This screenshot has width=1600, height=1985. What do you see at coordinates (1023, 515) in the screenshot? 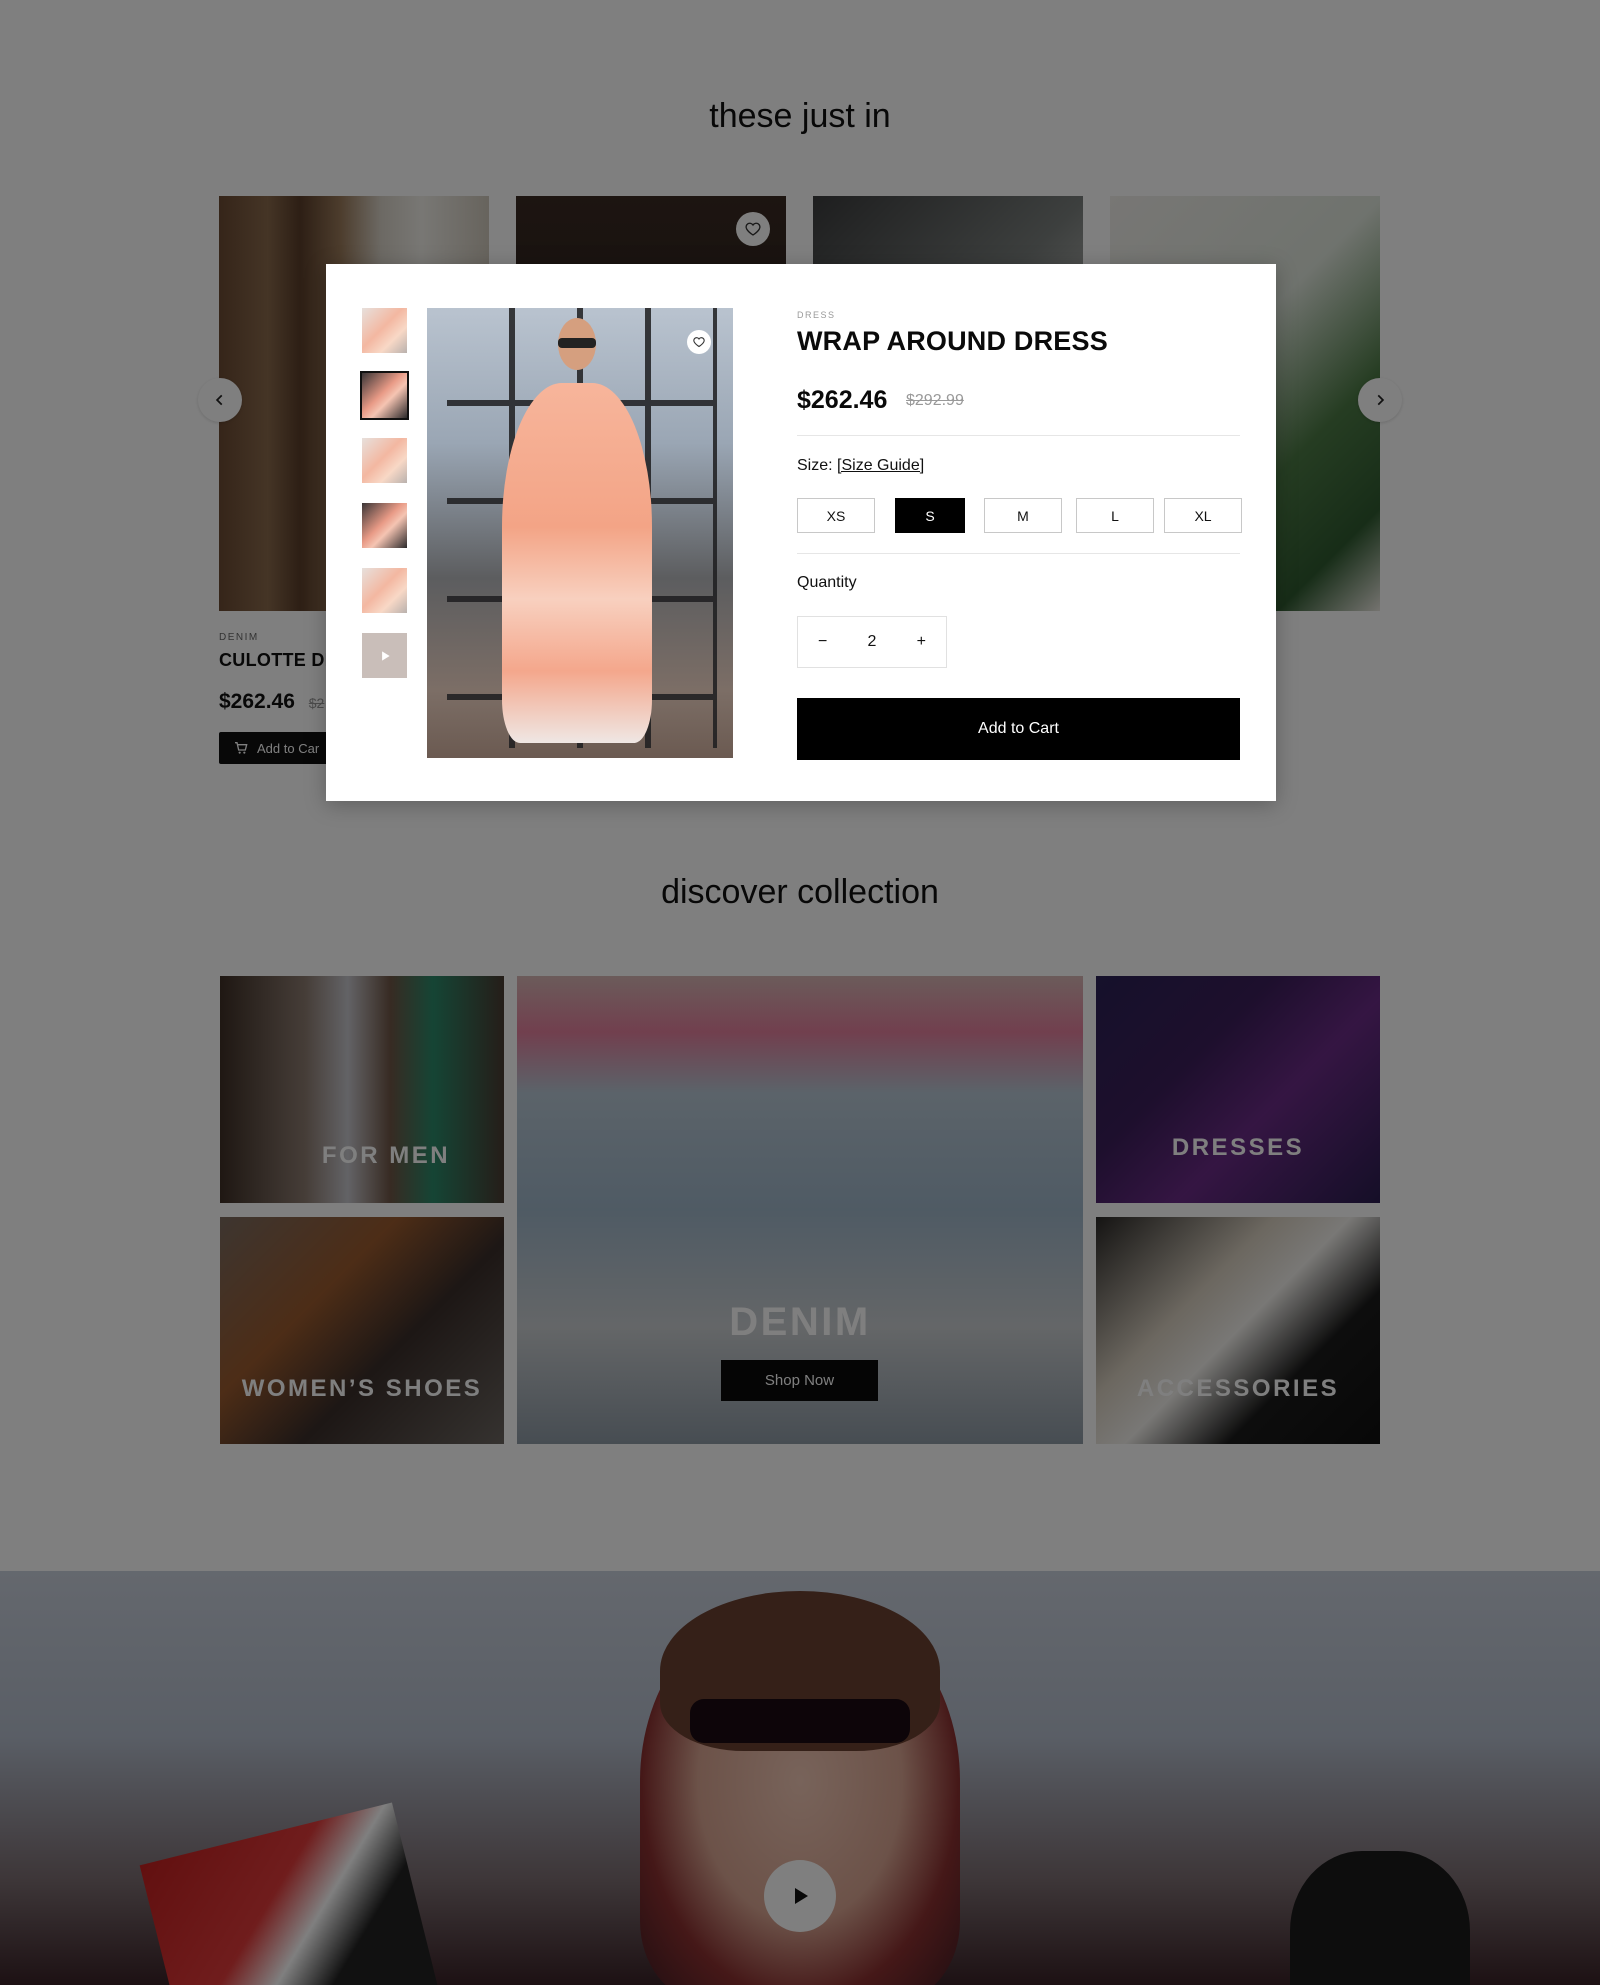
I see `size-option-m: M` at bounding box center [1023, 515].